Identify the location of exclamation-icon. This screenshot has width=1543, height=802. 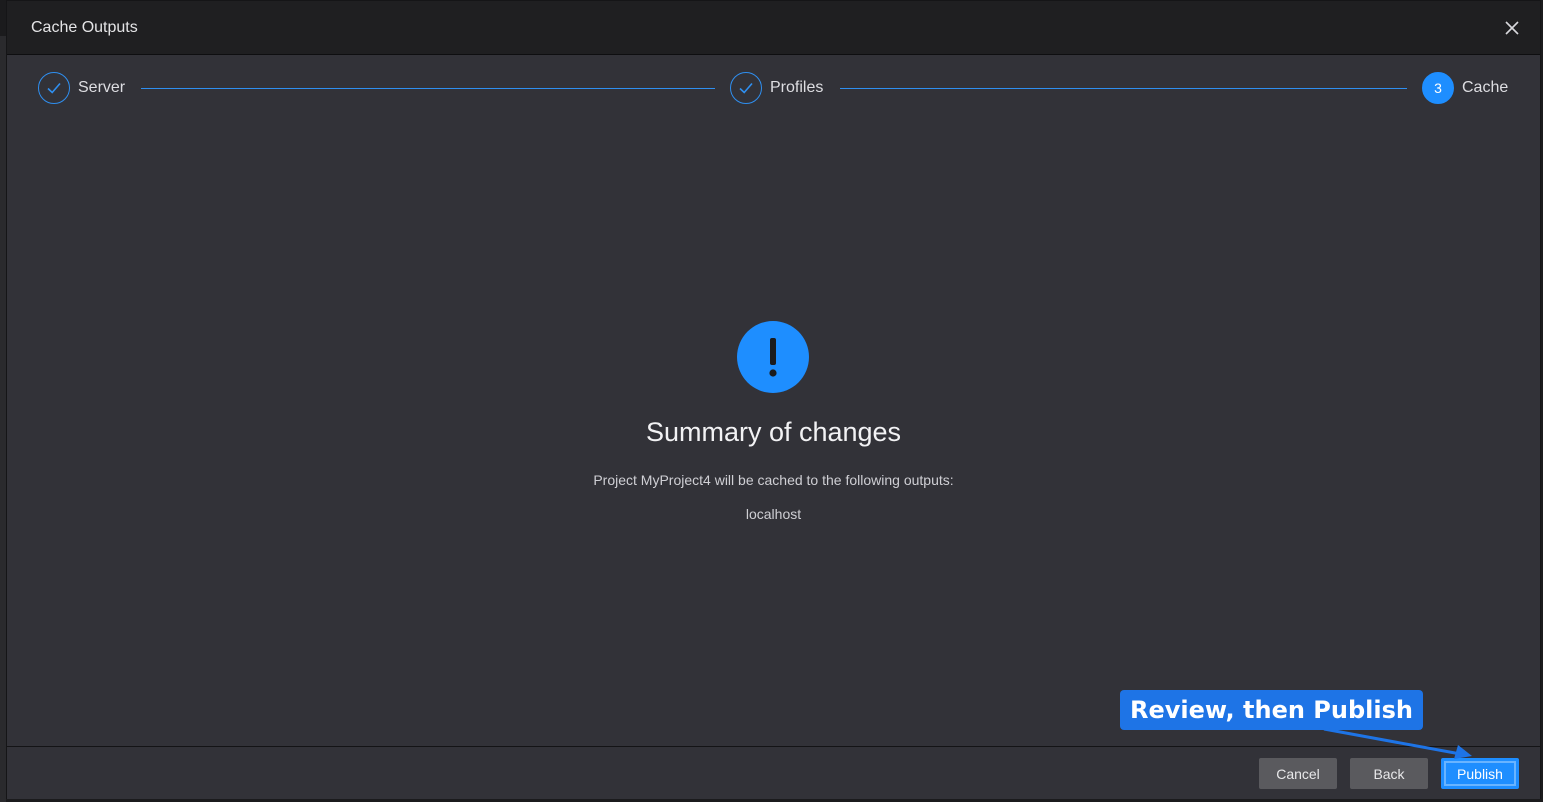
(773, 357).